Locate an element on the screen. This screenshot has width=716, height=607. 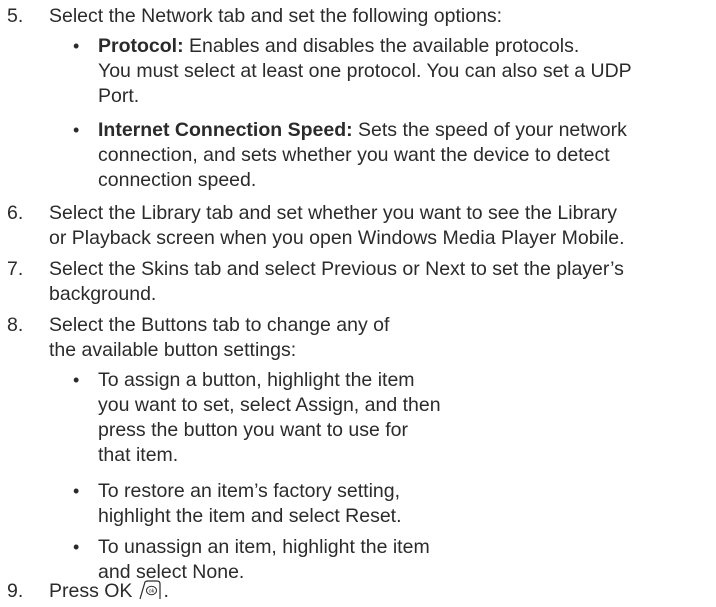
step-number: 6. is located at coordinates (15, 213).